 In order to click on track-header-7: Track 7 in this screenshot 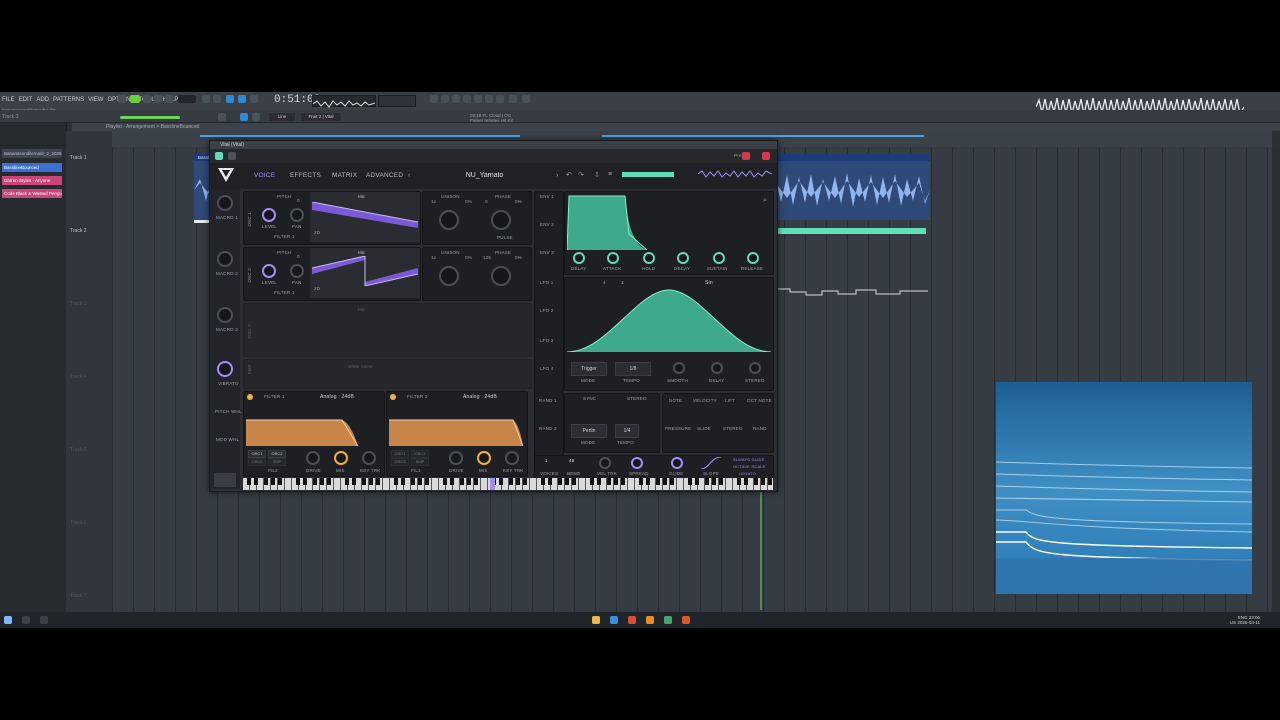, I will do `click(78, 596)`.